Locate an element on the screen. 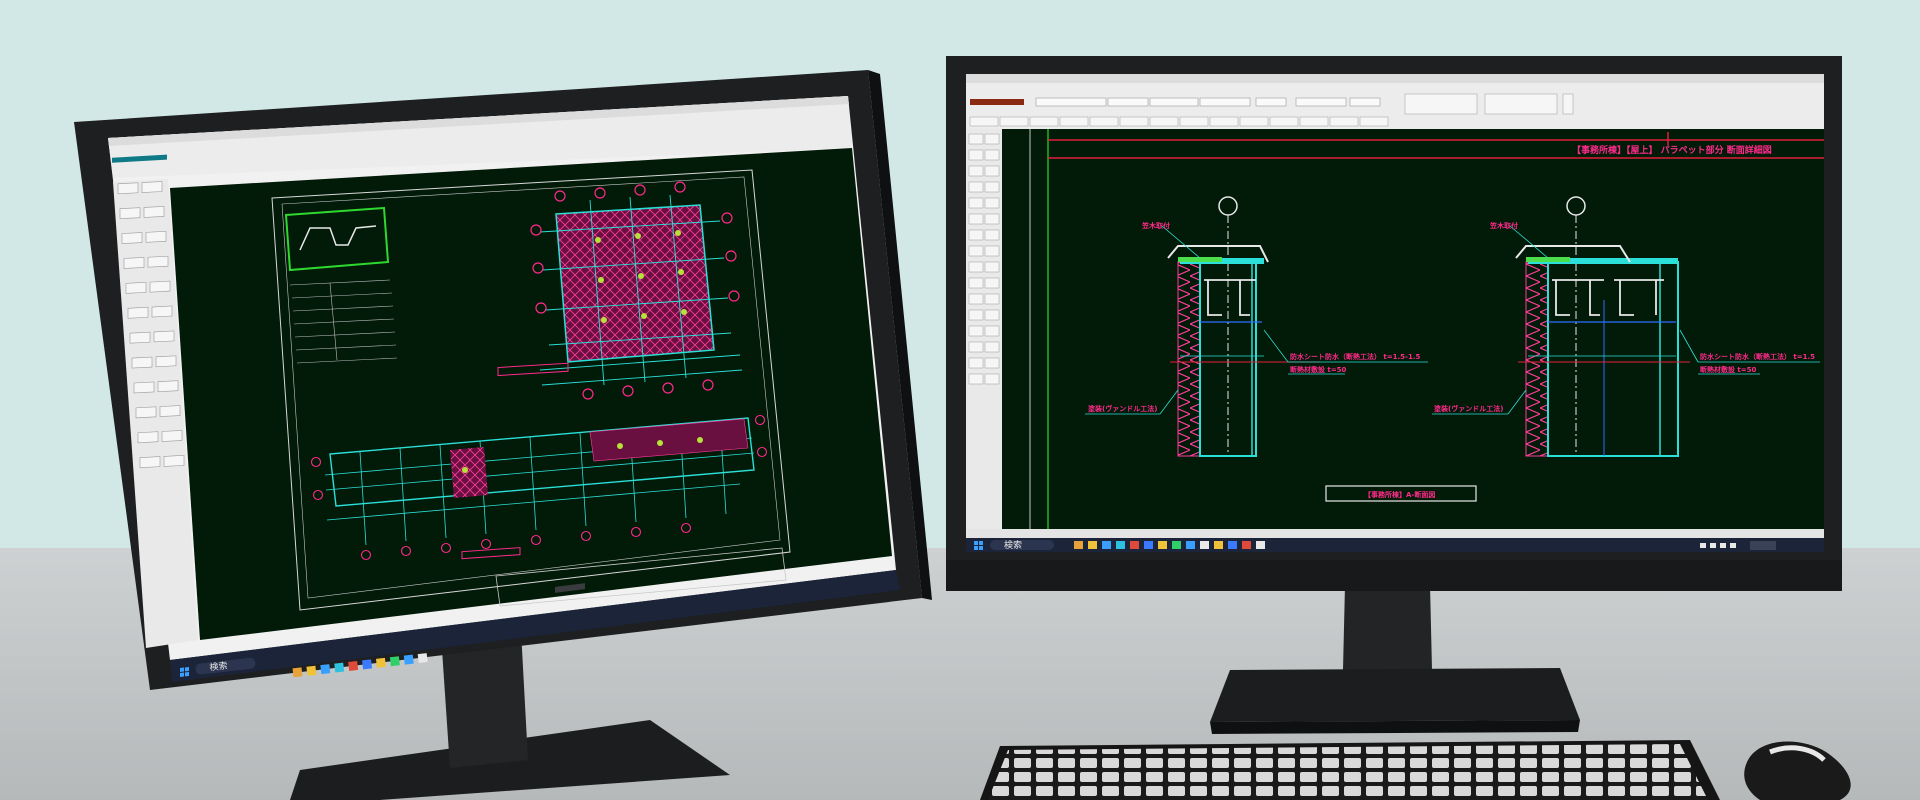 This screenshot has width=1920, height=800. keyboard-keys is located at coordinates (1348, 772).